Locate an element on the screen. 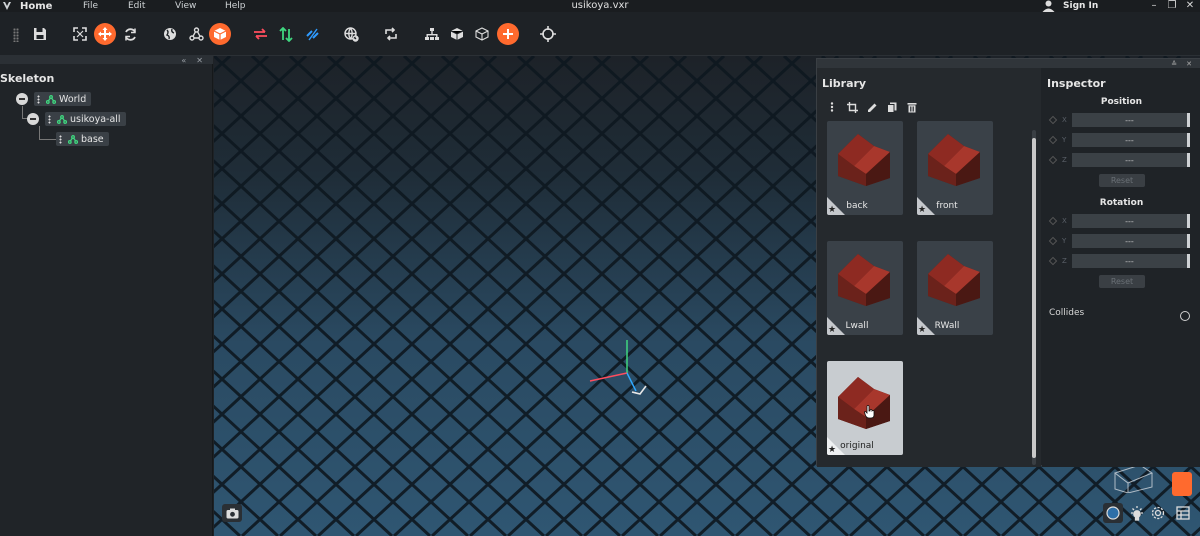  transform-gizmo is located at coordinates (619, 368).